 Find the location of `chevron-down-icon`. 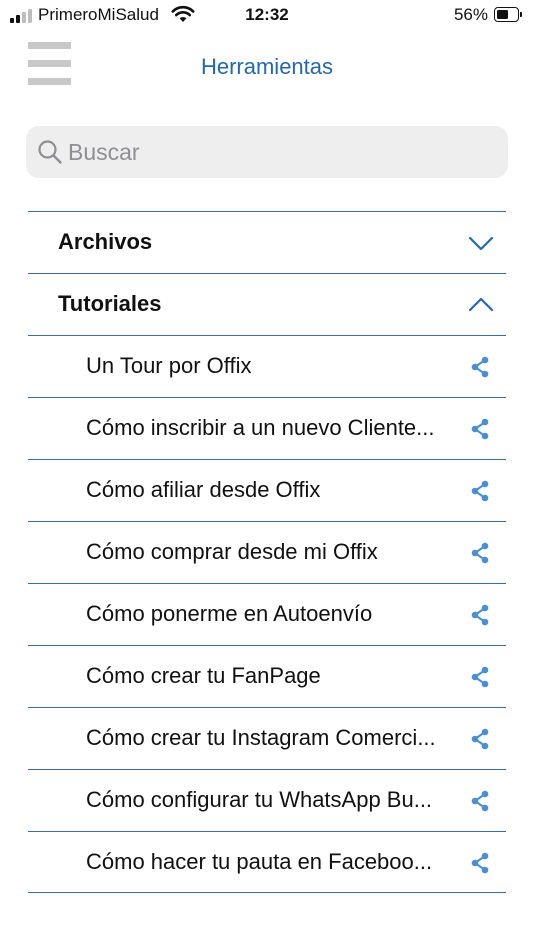

chevron-down-icon is located at coordinates (481, 243).